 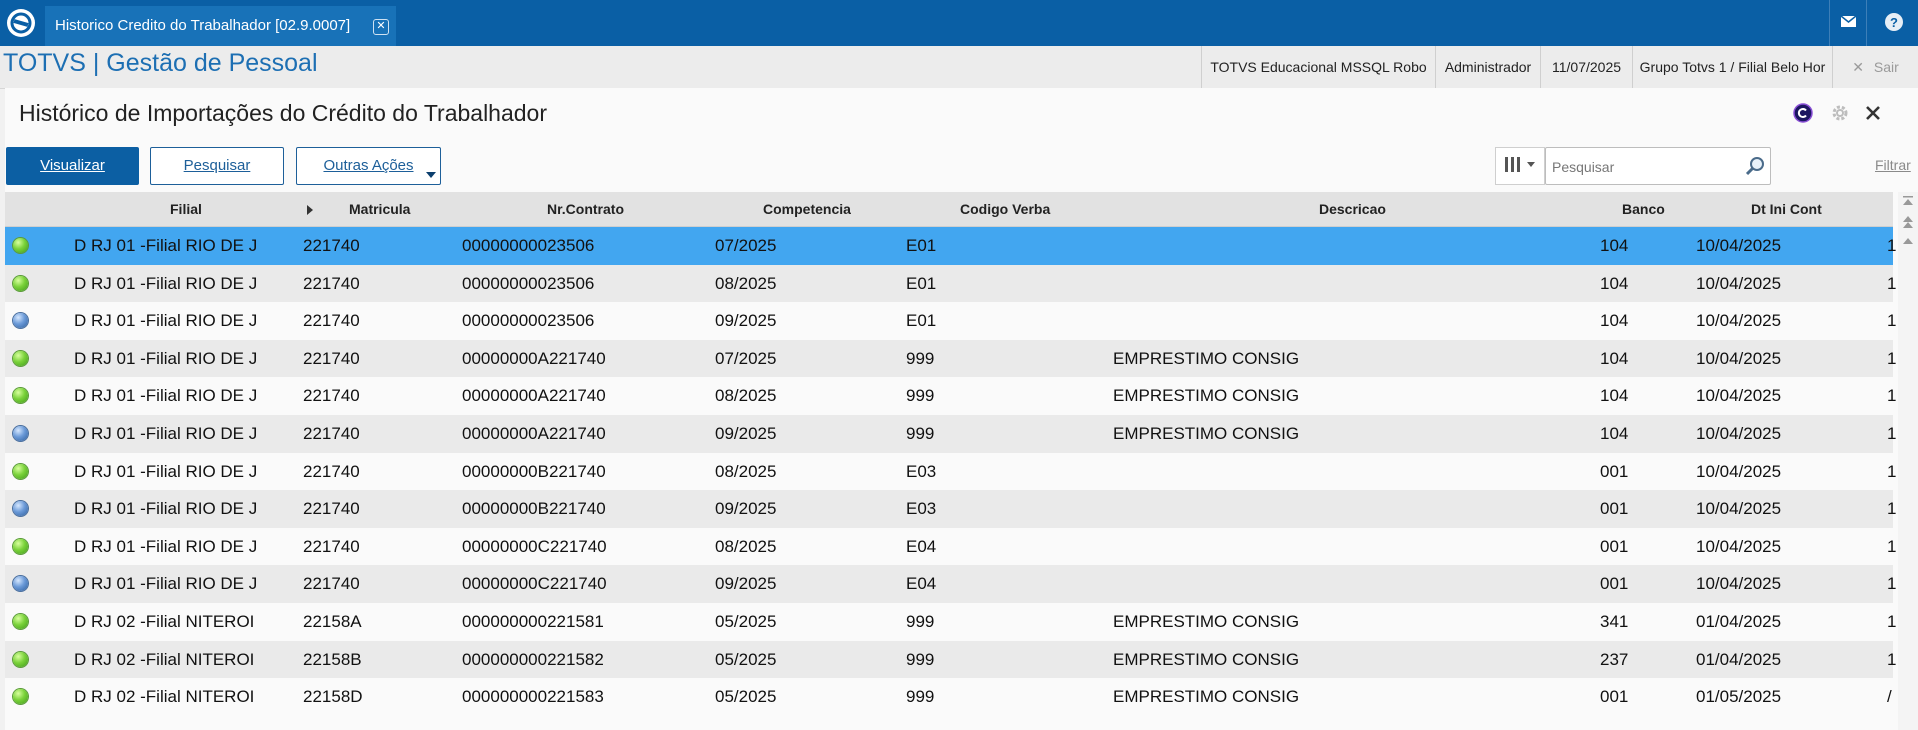 I want to click on filtrar-link: Filtrar, so click(x=1893, y=165).